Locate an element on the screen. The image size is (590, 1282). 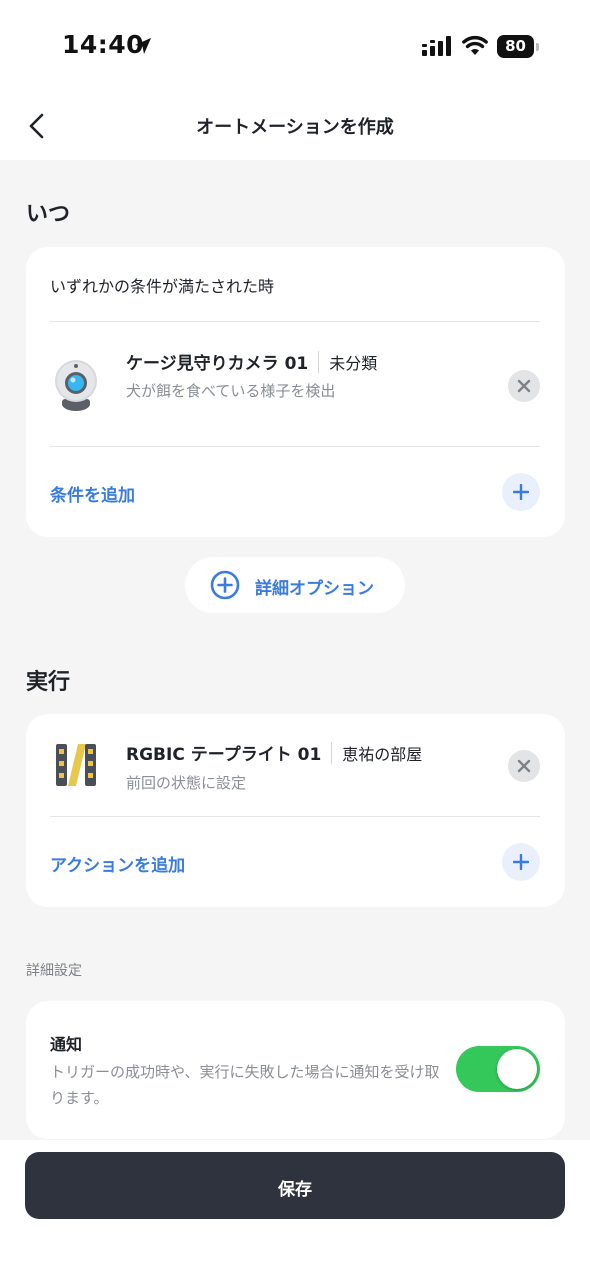
condition-device-room: 未分類 is located at coordinates (353, 363).